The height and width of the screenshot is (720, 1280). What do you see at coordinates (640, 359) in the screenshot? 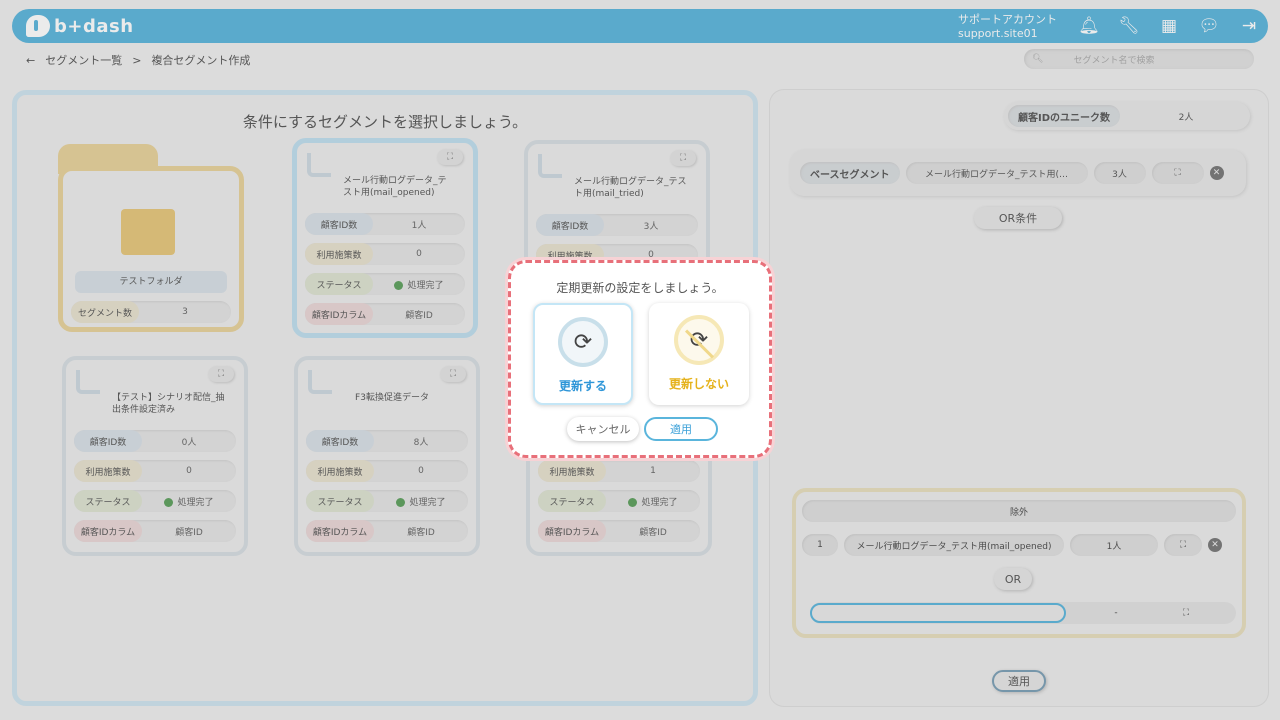
I see `update-setting-modal: 定期更新の設定をしましょう。 ⟳ 更新する ⟳ 更新しない キャンセル 適用` at bounding box center [640, 359].